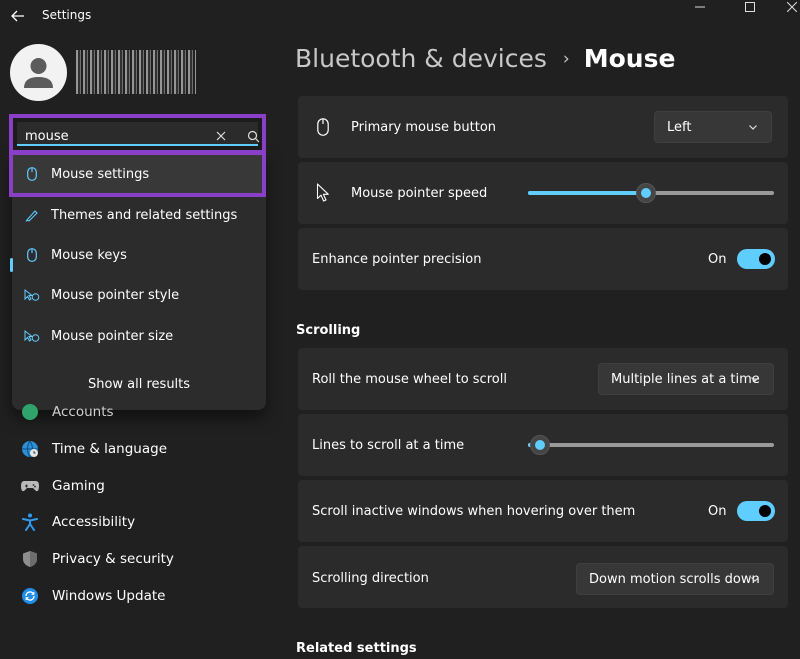  I want to click on sidebar-item-label: Time & language, so click(110, 449).